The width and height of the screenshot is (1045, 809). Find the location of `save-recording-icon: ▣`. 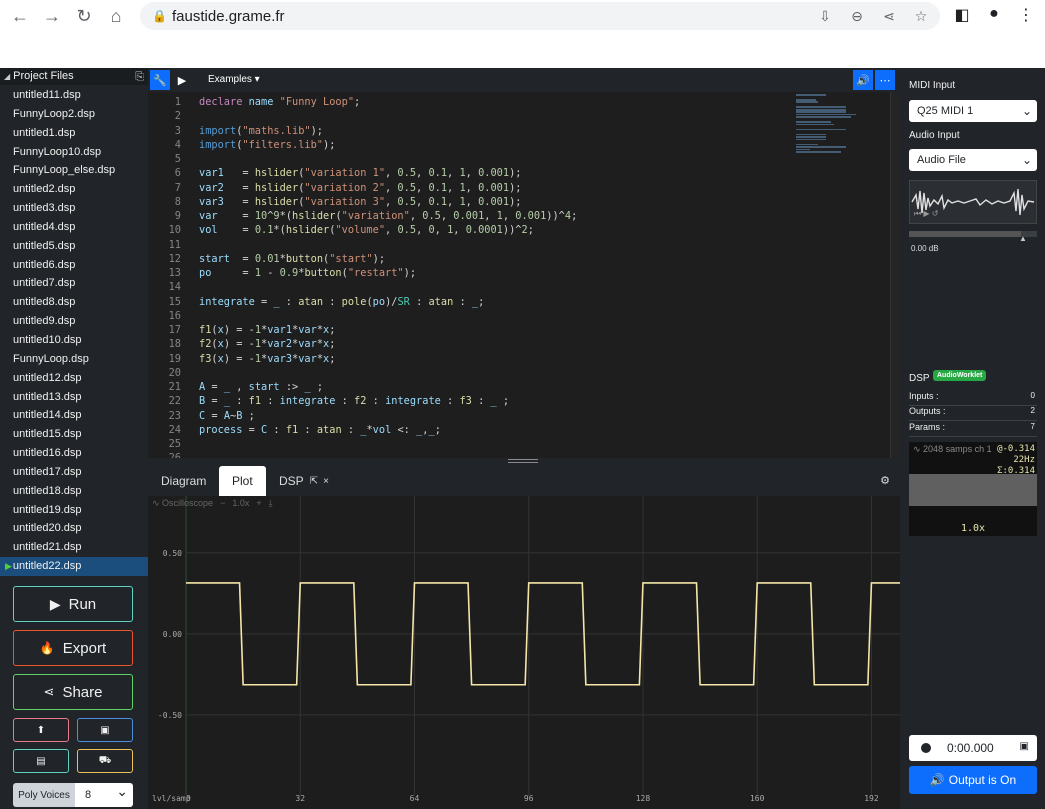

save-recording-icon: ▣ is located at coordinates (1024, 746).